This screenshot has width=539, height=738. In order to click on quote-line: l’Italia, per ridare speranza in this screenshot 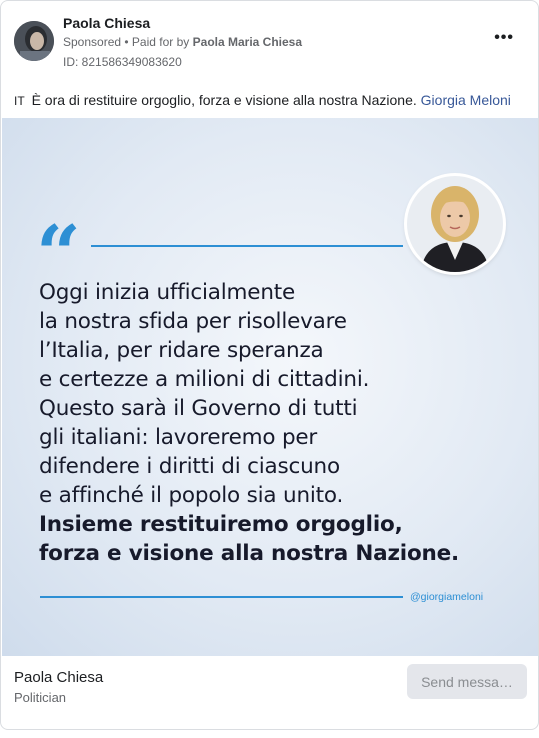, I will do `click(181, 350)`.